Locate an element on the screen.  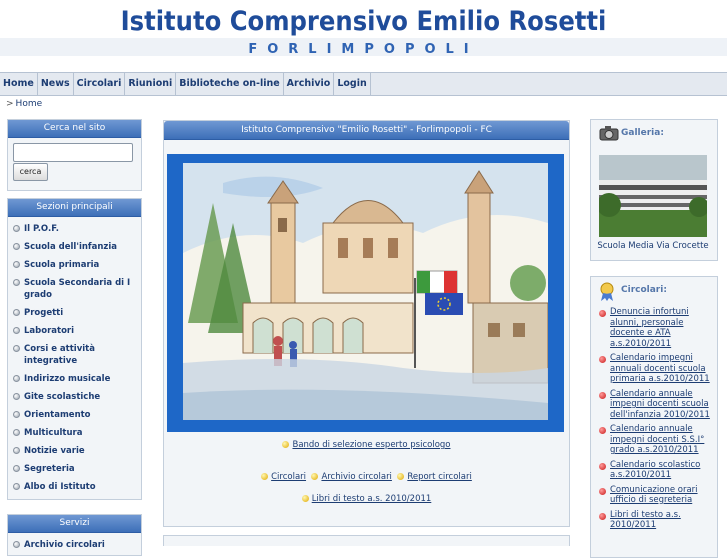
section-item-label: Corsi e attività integrative is located at coordinates (59, 355).